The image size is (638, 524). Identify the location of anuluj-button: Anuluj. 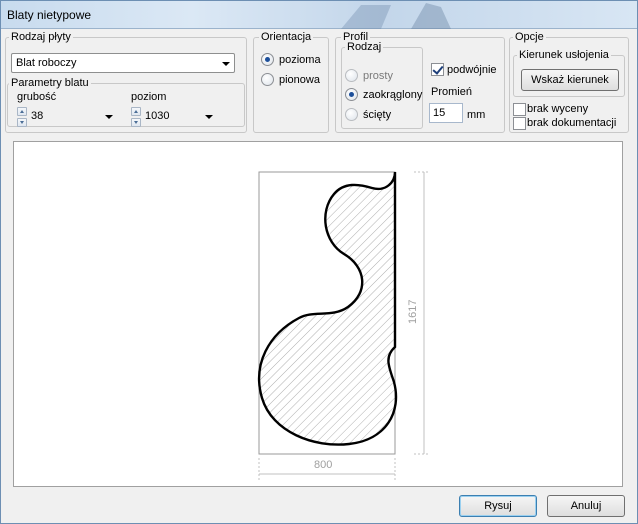
(586, 506).